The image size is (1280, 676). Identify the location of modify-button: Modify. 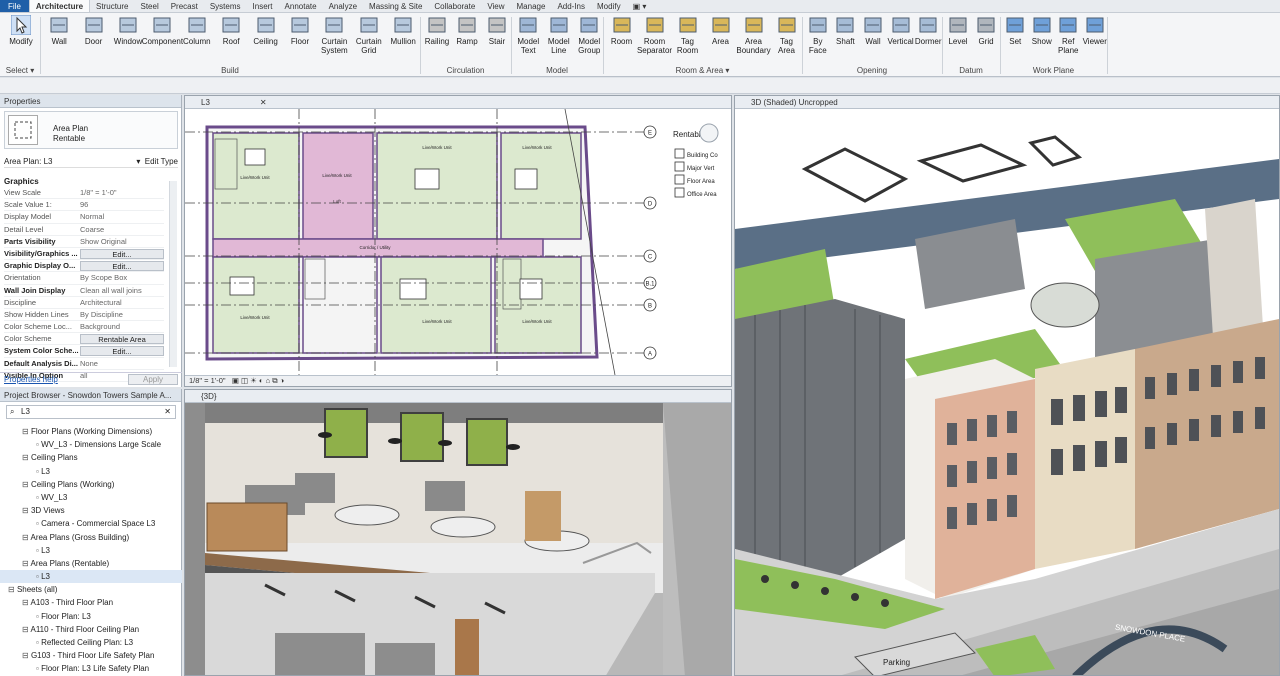
(21, 40).